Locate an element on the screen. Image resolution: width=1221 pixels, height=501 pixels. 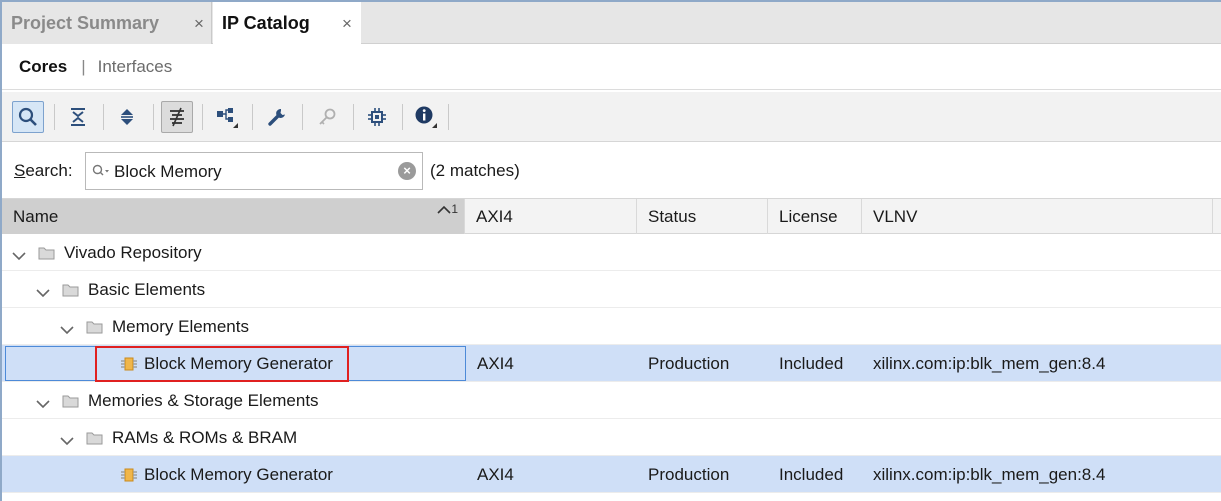
wrench-icon is located at coordinates (276, 117).